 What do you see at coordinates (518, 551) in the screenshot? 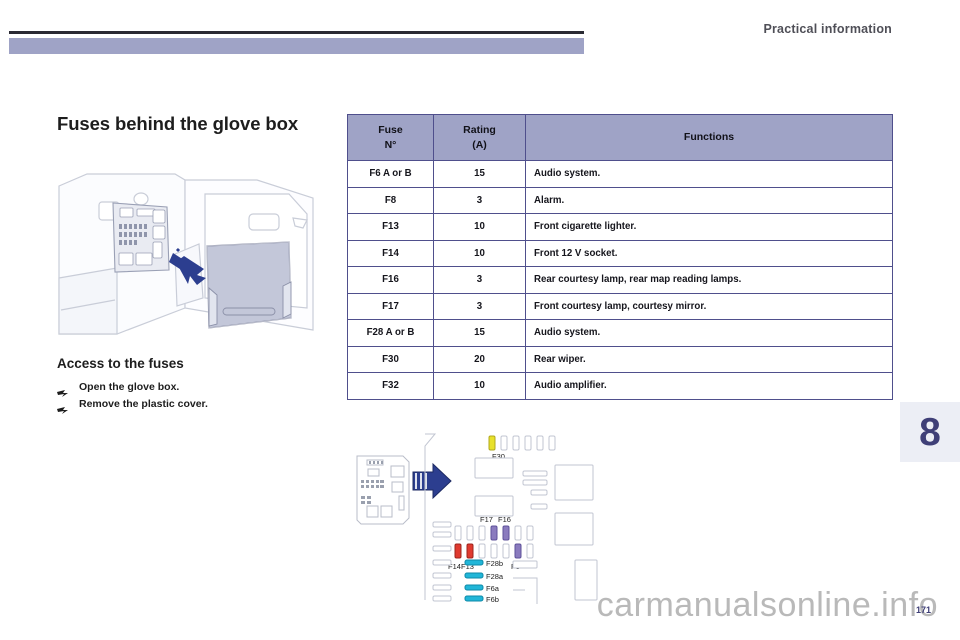
I see `fuse-F8` at bounding box center [518, 551].